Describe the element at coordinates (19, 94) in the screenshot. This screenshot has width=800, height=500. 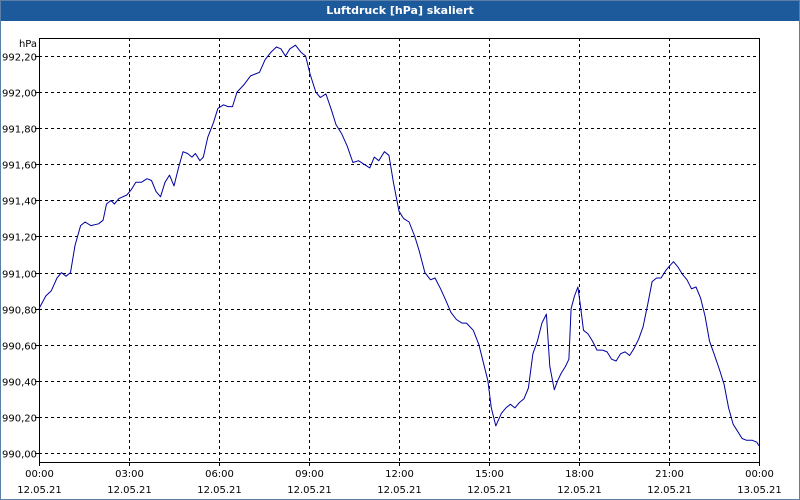
I see `y-tick-label: 992,00` at that location.